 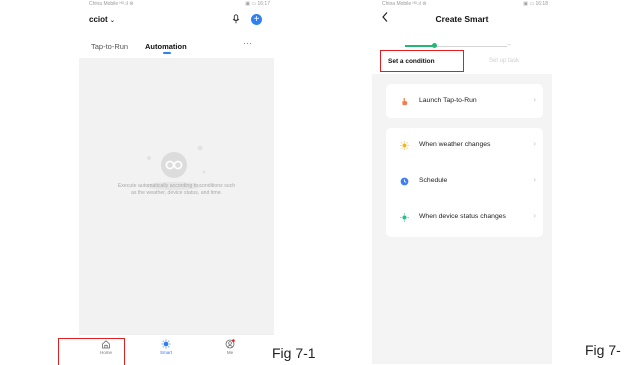 I want to click on hand-tap-icon, so click(x=405, y=102).